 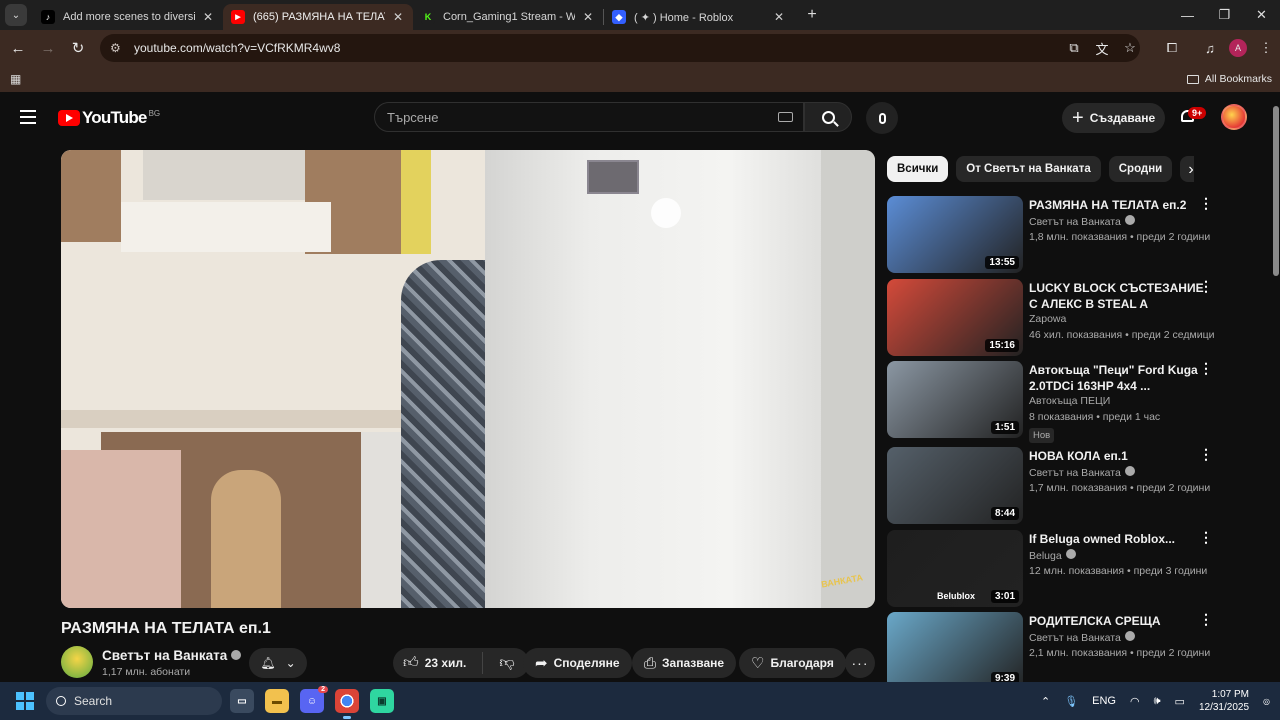 What do you see at coordinates (699, 17) in the screenshot?
I see `tab-roblox: ◆ ( ✦ ) Home - Roblox ✕` at bounding box center [699, 17].